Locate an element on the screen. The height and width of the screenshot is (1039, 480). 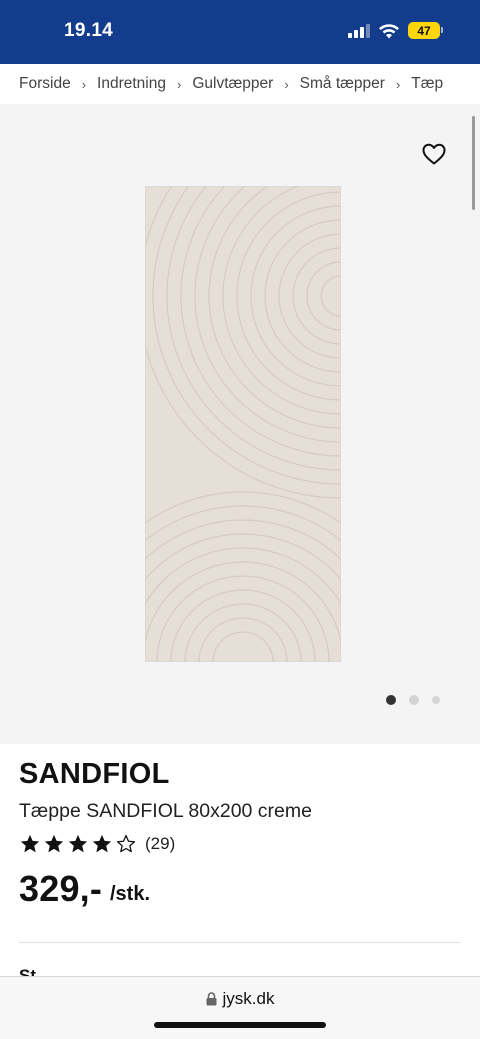
home-indicator is located at coordinates (240, 1025).